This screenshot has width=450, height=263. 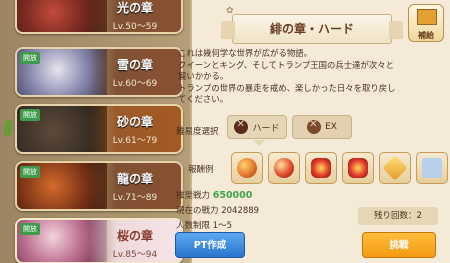 I want to click on chapter-card-snow: 開放 雪の章 Lv.60～69, so click(x=99, y=72).